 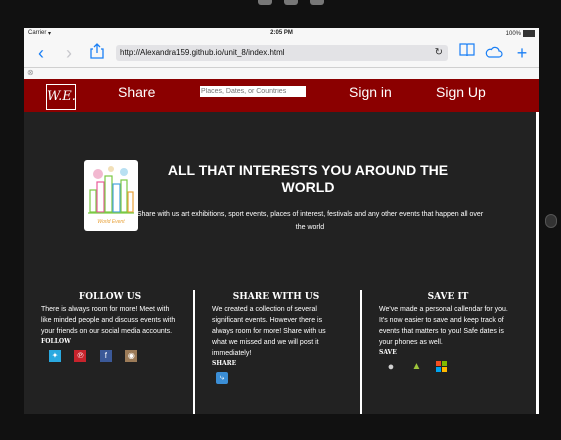 What do you see at coordinates (61, 97) in the screenshot?
I see `site-logo: W.E.` at bounding box center [61, 97].